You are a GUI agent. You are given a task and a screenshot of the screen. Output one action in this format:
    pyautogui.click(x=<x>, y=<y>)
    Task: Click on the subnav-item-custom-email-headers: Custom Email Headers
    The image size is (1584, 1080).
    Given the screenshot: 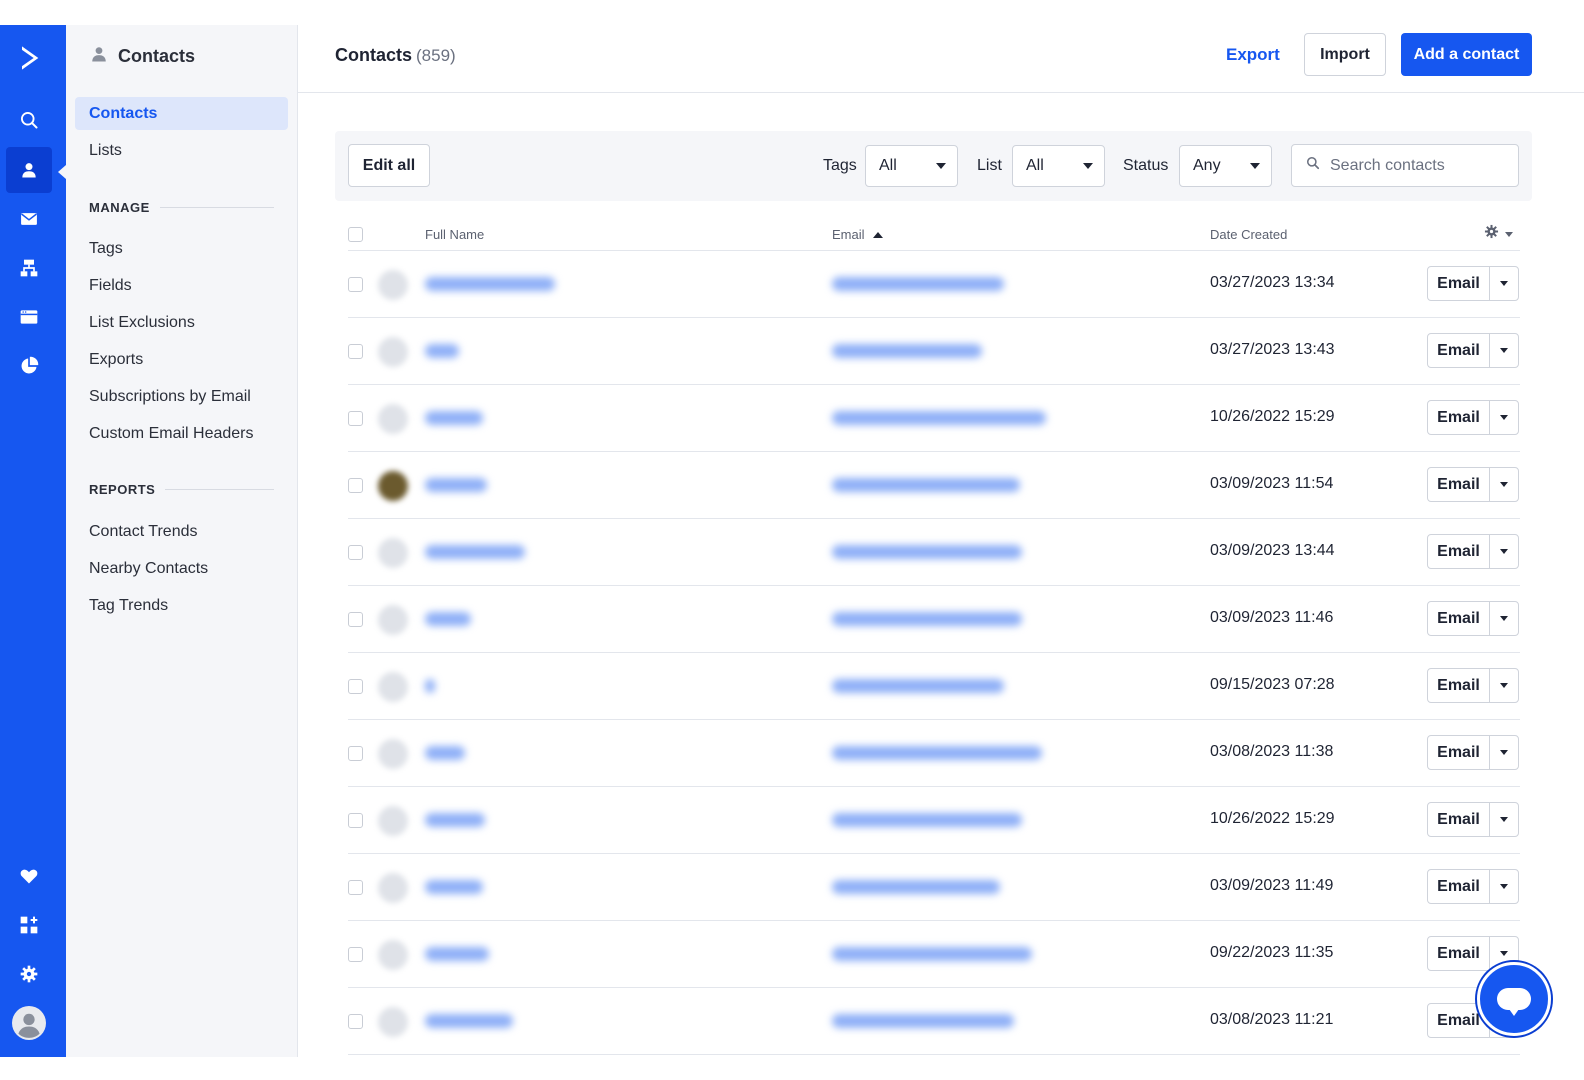 What is the action you would take?
    pyautogui.click(x=181, y=433)
    